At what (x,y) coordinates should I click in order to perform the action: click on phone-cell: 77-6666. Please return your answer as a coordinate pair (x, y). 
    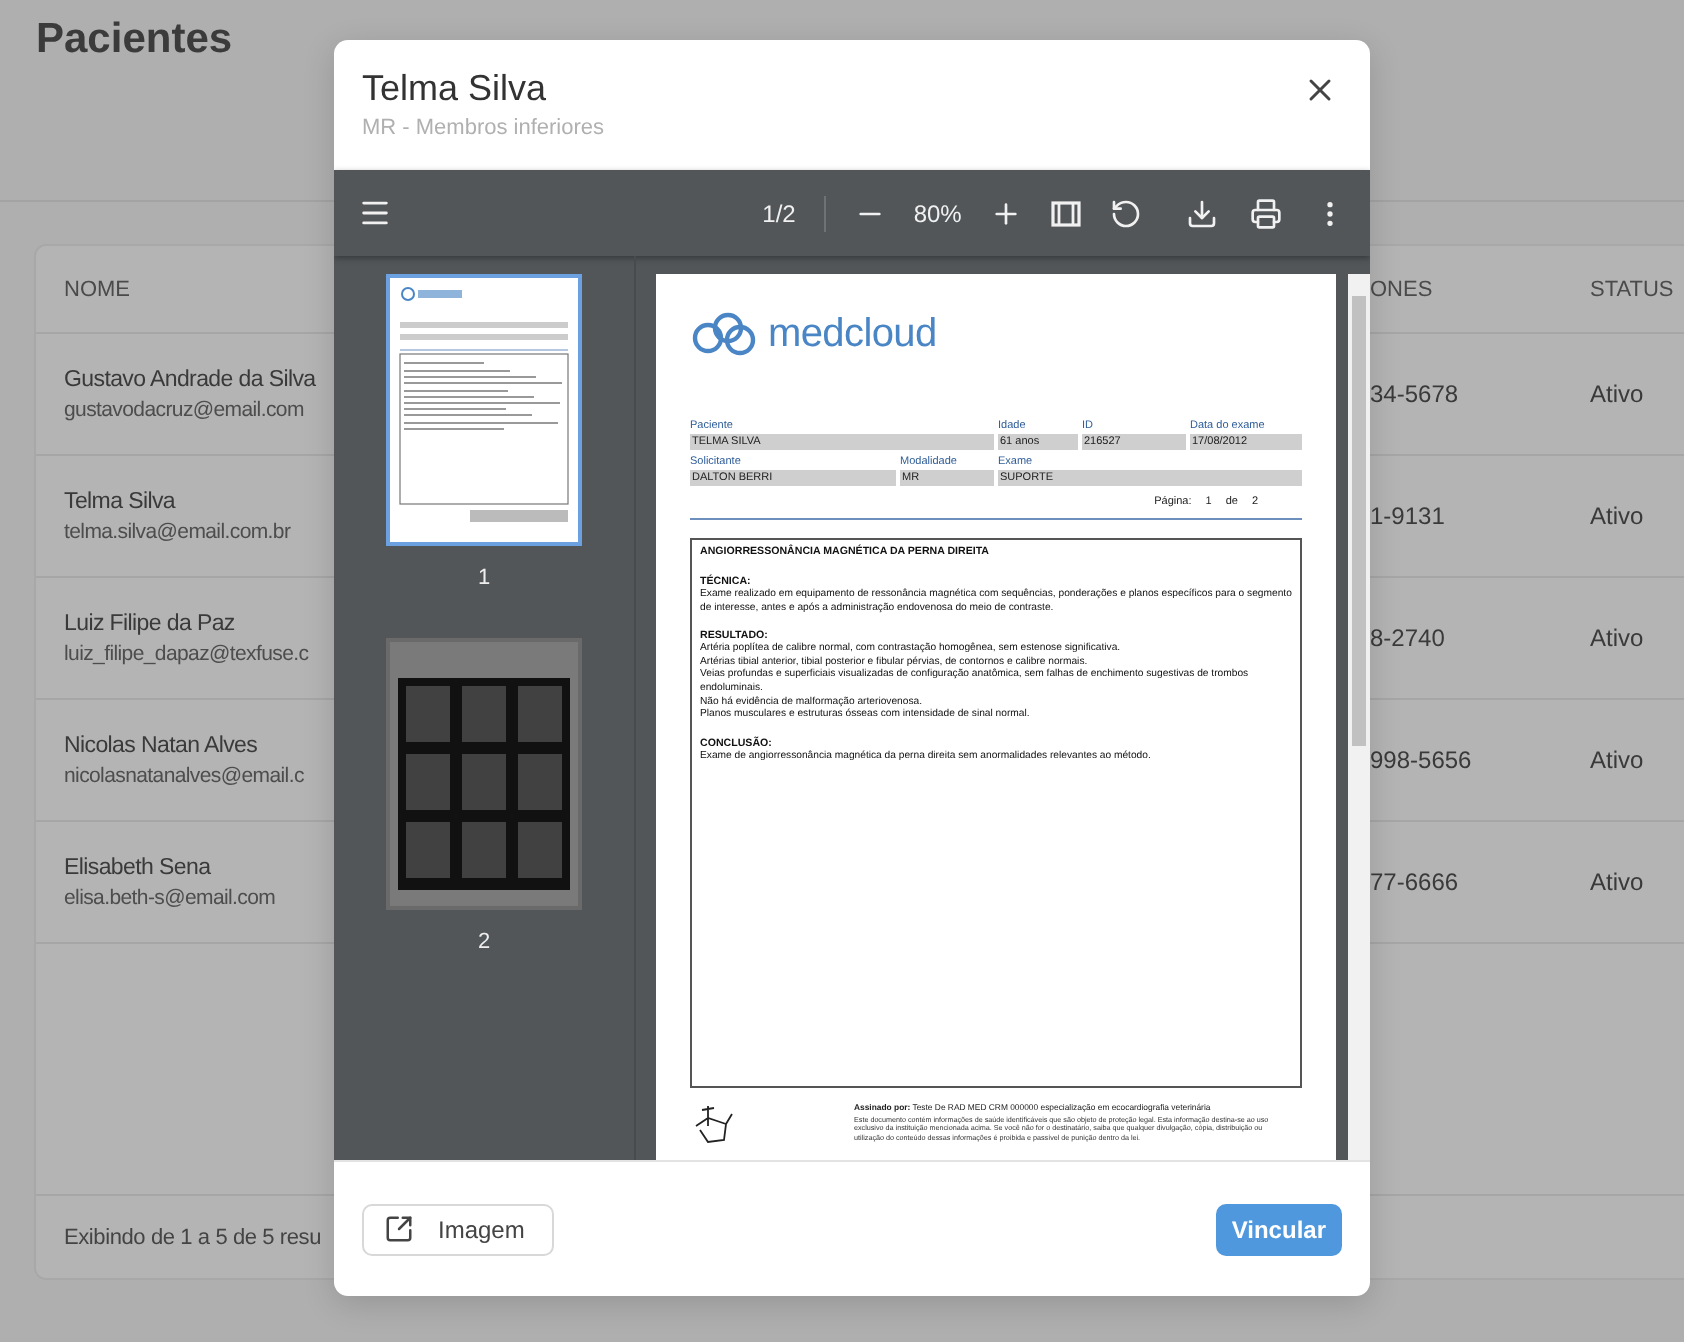
    Looking at the image, I should click on (1414, 882).